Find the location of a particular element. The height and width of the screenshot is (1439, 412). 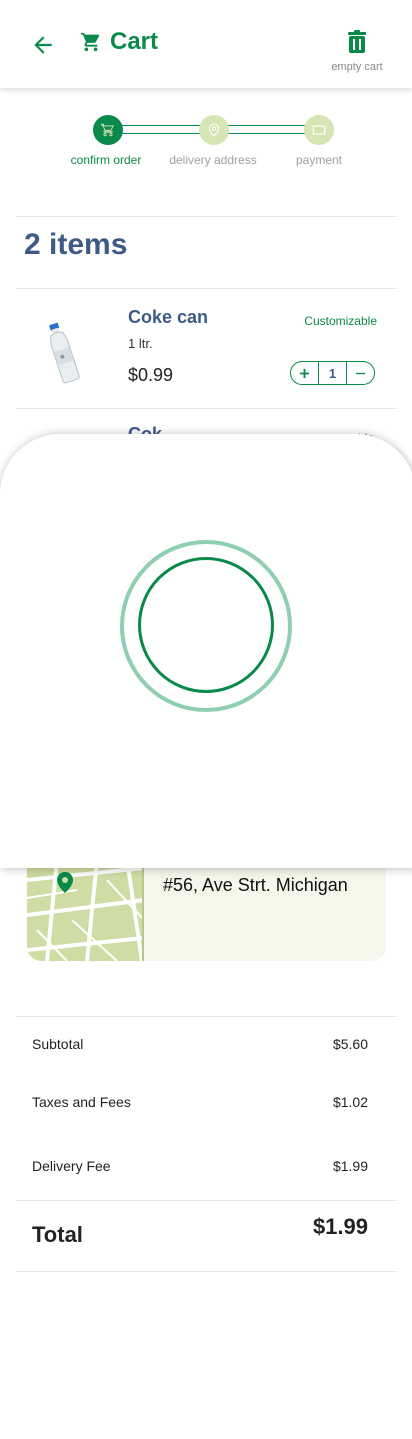

page-title: Cart is located at coordinates (119, 42).